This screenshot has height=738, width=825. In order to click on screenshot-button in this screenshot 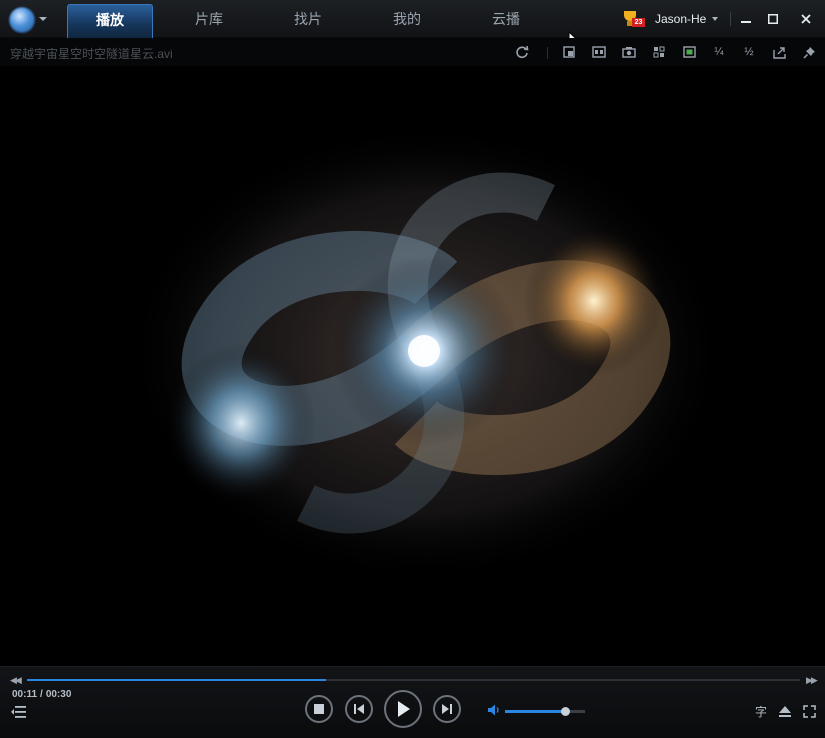, I will do `click(629, 52)`.